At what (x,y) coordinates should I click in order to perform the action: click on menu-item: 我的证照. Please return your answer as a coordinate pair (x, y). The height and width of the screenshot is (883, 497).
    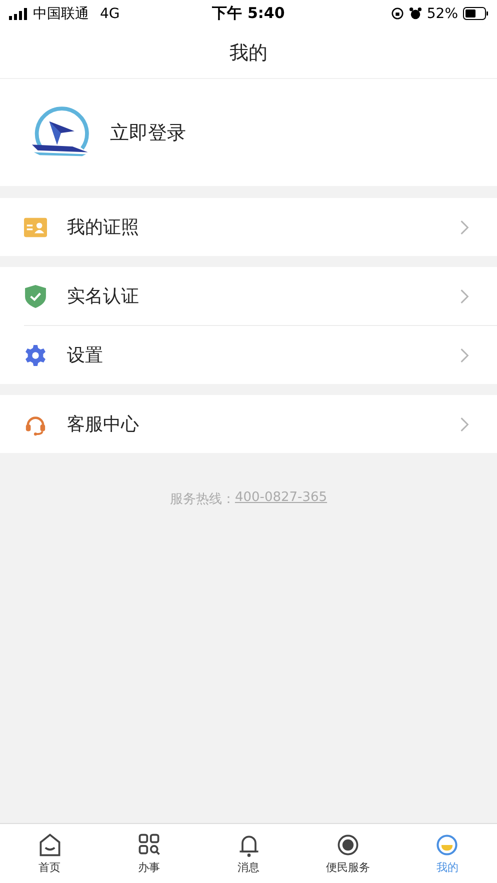
    Looking at the image, I should click on (248, 227).